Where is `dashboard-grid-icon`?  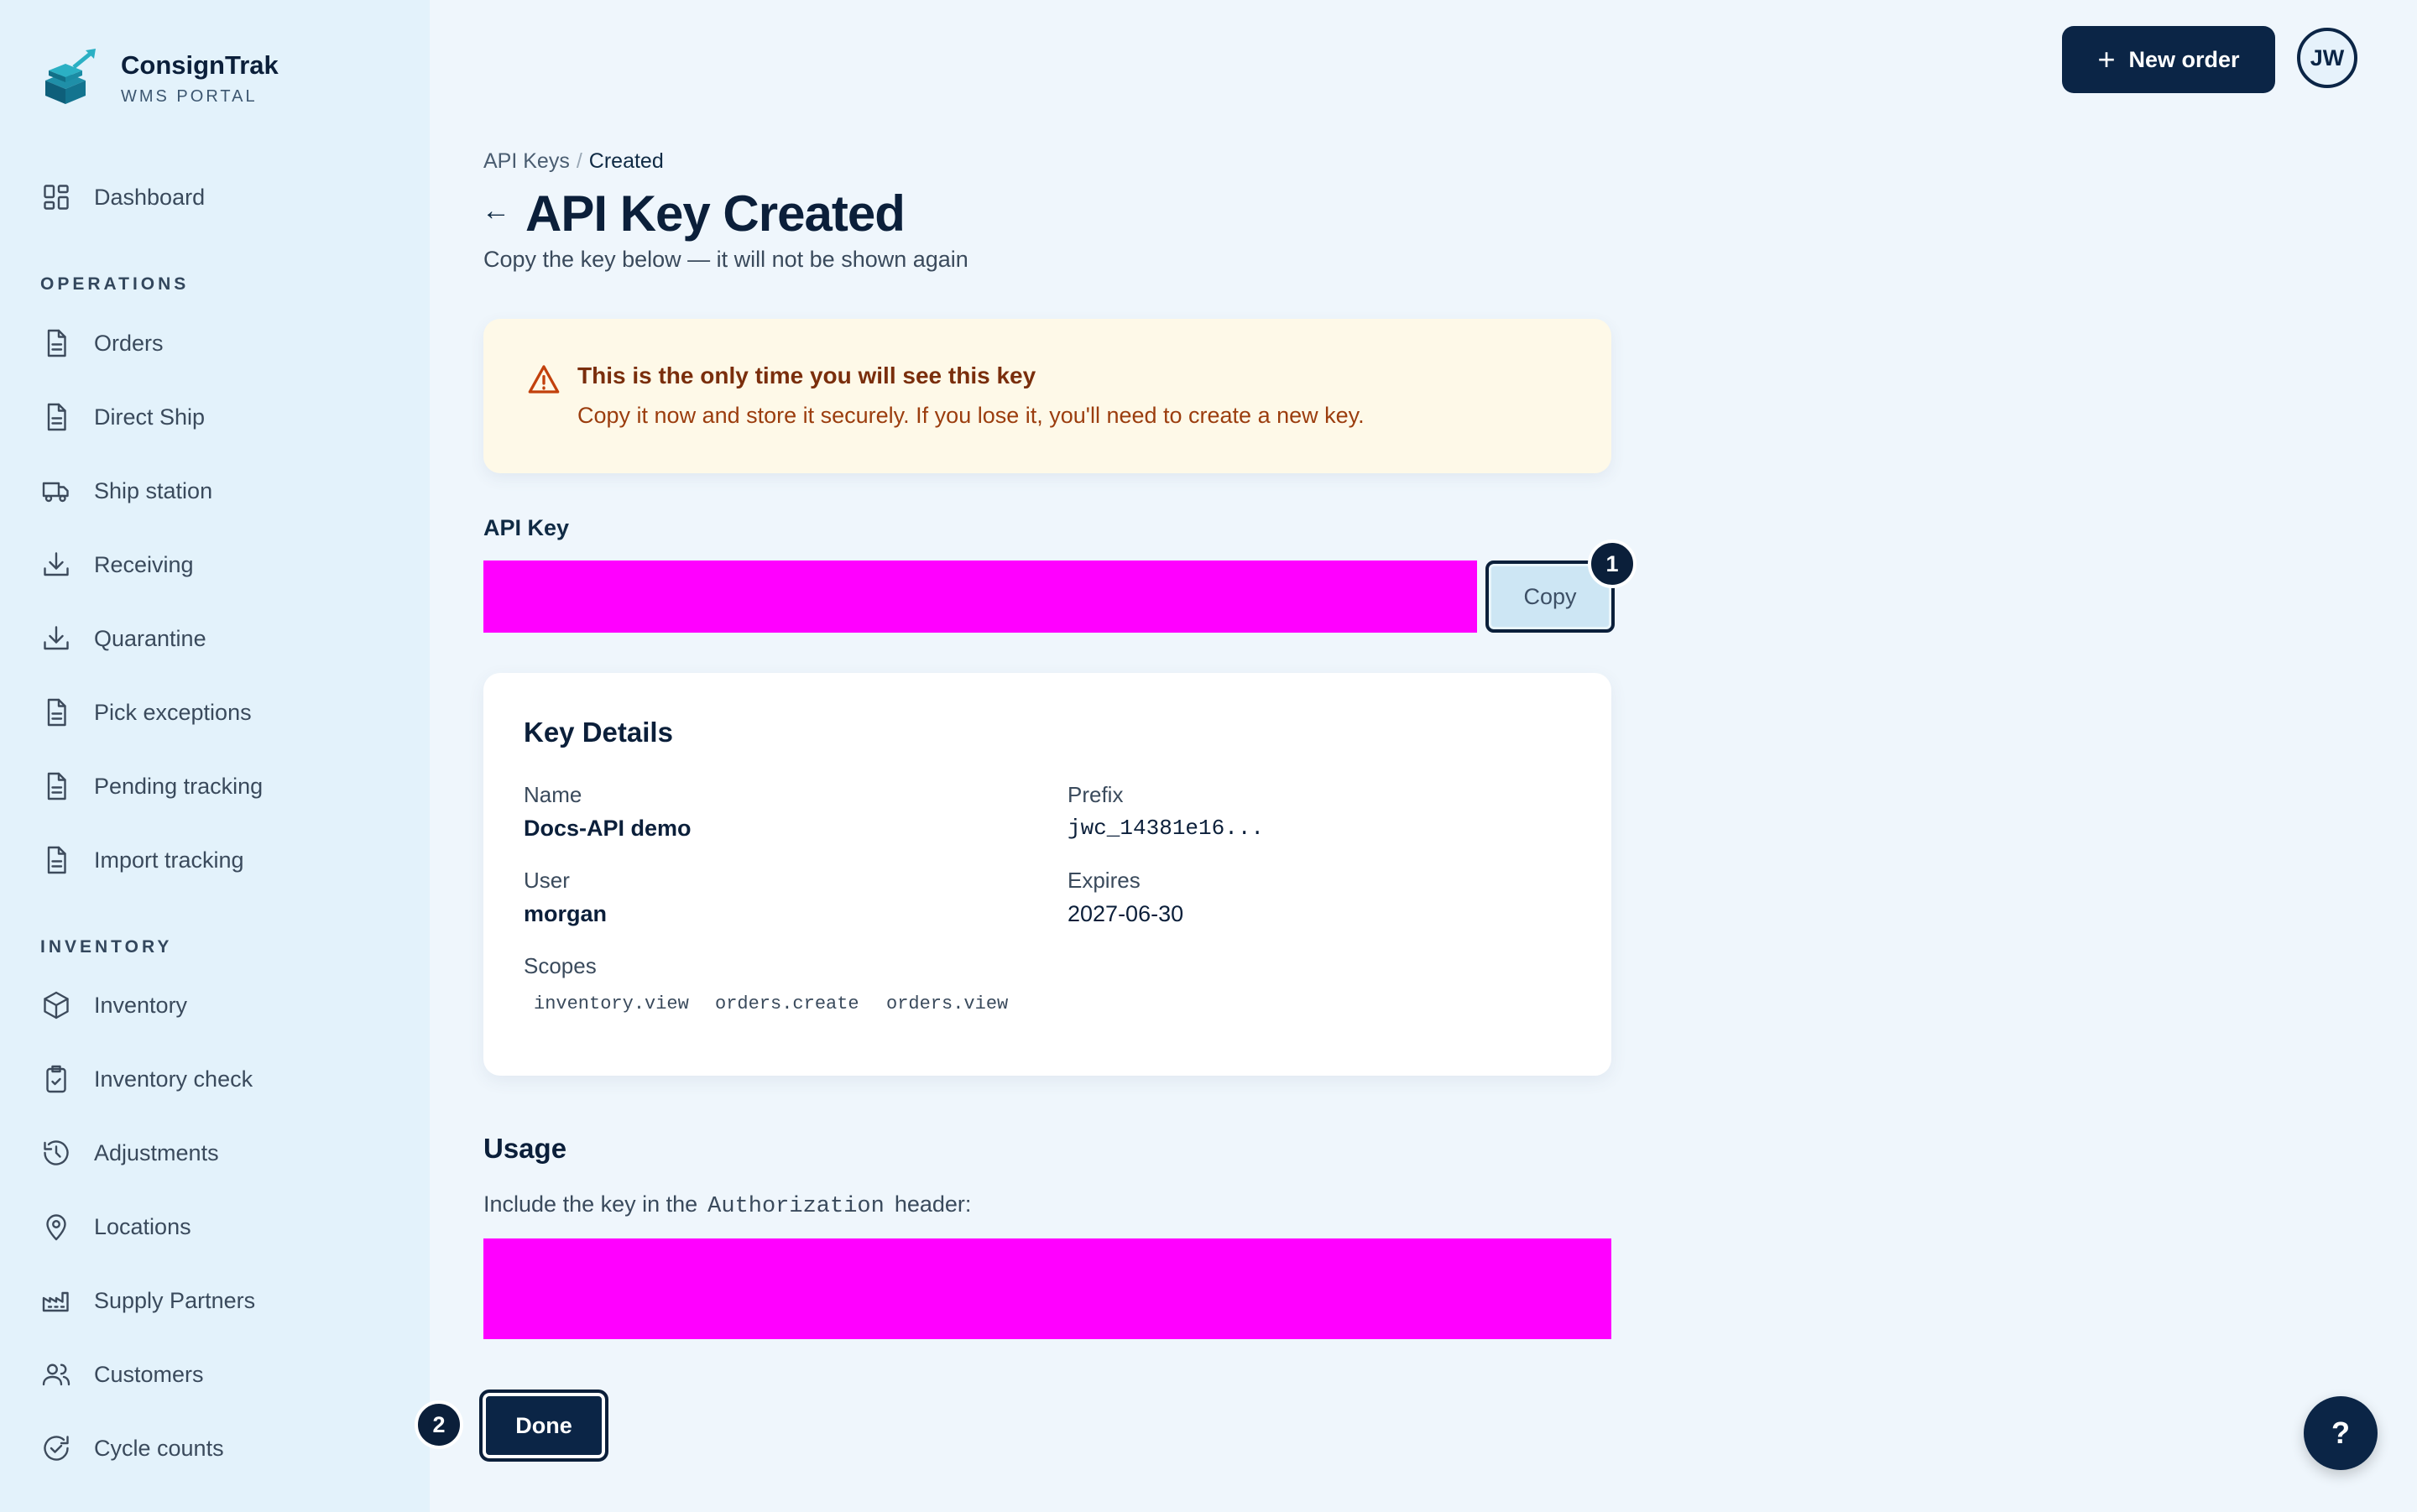
dashboard-grid-icon is located at coordinates (56, 197).